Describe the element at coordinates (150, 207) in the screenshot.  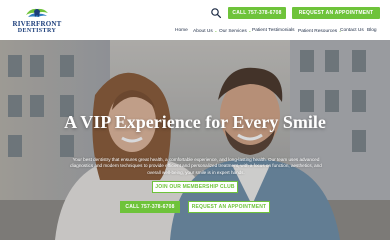
I see `hero-call-button: CALL 757-378-6708` at that location.